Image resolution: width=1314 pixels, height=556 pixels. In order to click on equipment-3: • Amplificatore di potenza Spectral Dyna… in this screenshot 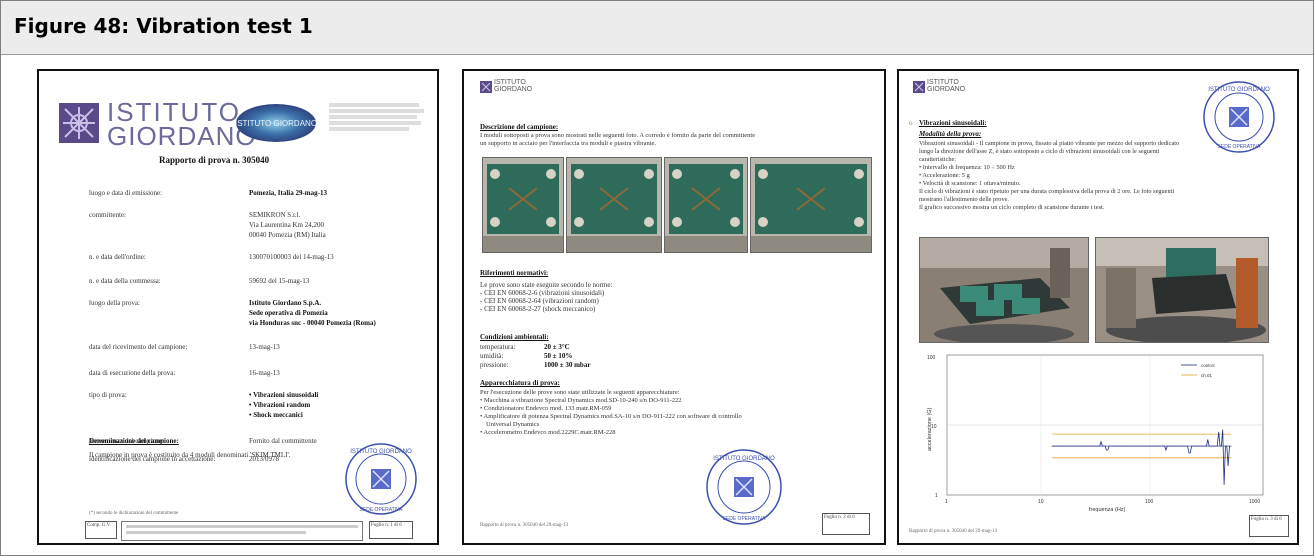, I will do `click(611, 416)`.